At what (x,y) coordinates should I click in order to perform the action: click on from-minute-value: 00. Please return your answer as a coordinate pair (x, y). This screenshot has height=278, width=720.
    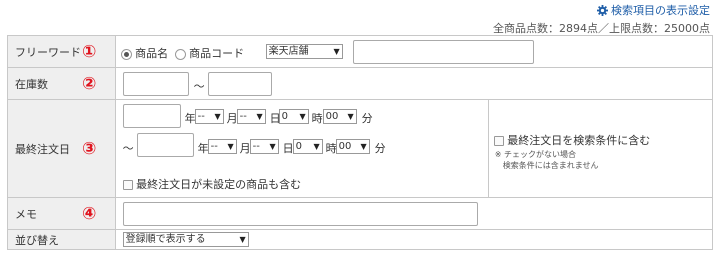
    Looking at the image, I should click on (332, 116).